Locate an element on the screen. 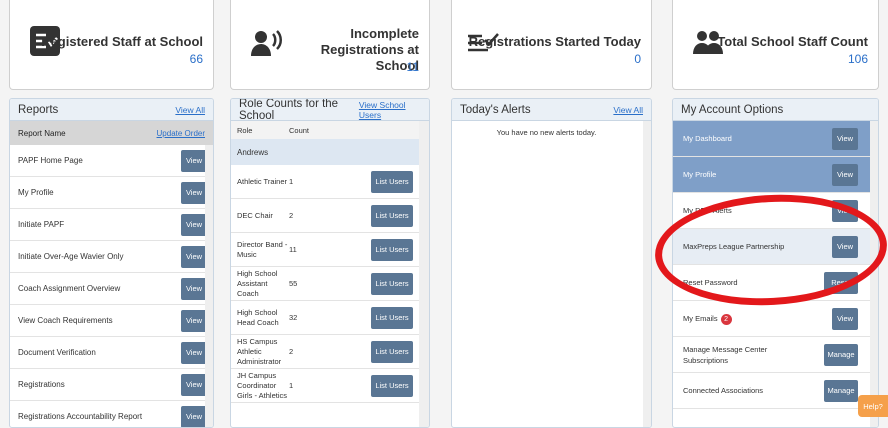 The width and height of the screenshot is (888, 428). account-option-button: Reset is located at coordinates (841, 282).